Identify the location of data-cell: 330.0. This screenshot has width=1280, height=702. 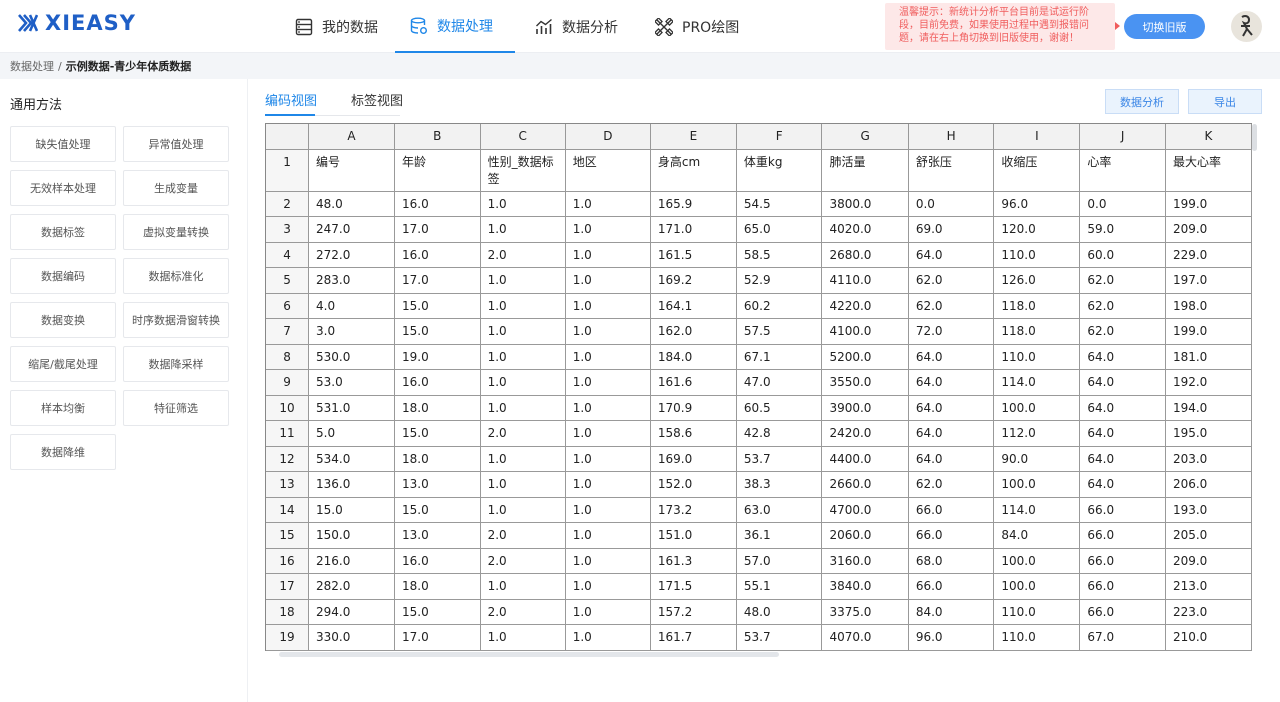
(351, 637).